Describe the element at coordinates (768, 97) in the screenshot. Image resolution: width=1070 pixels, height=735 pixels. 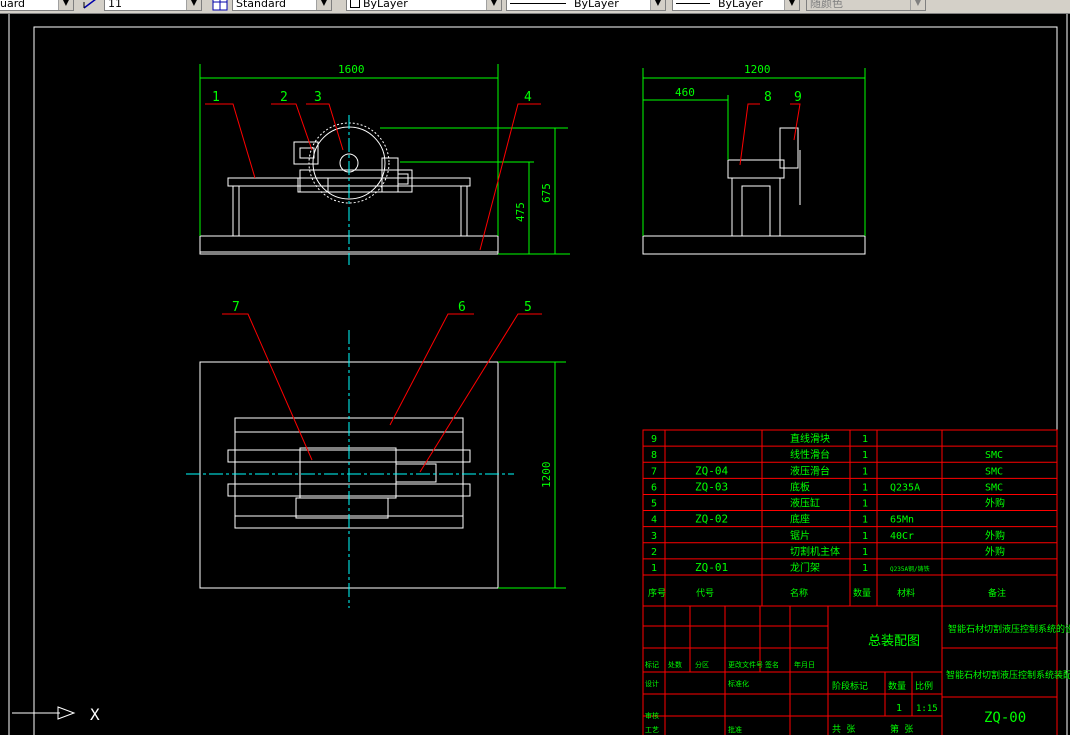
I see `balloon-8: 8` at that location.